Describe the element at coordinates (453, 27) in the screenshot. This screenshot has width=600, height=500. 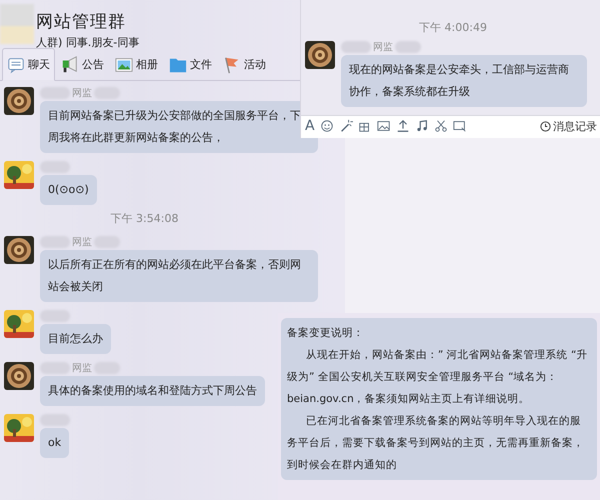
I see `timestamp: 下午 4:00:49` at that location.